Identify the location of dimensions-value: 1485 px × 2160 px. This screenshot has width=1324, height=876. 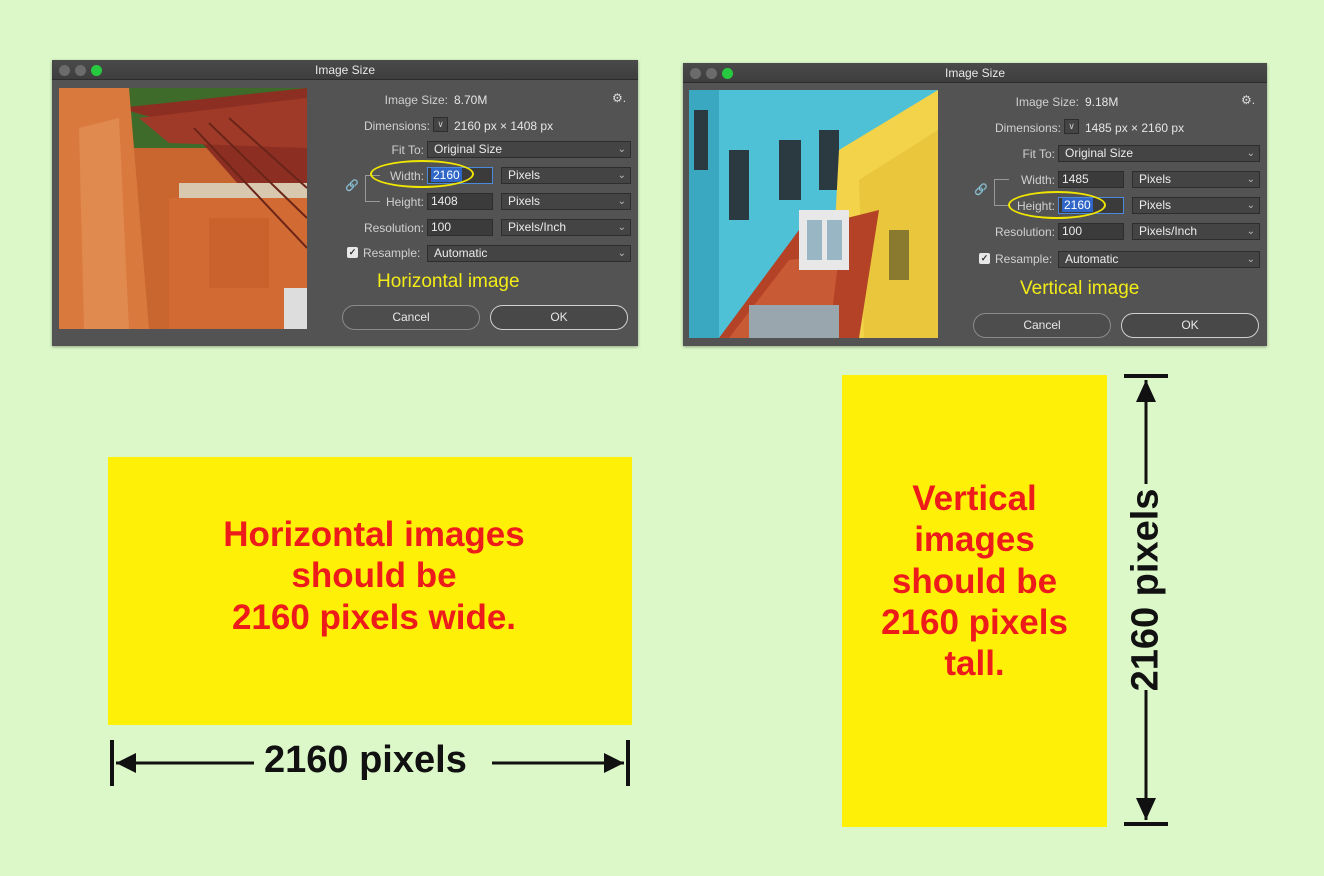
(1135, 128).